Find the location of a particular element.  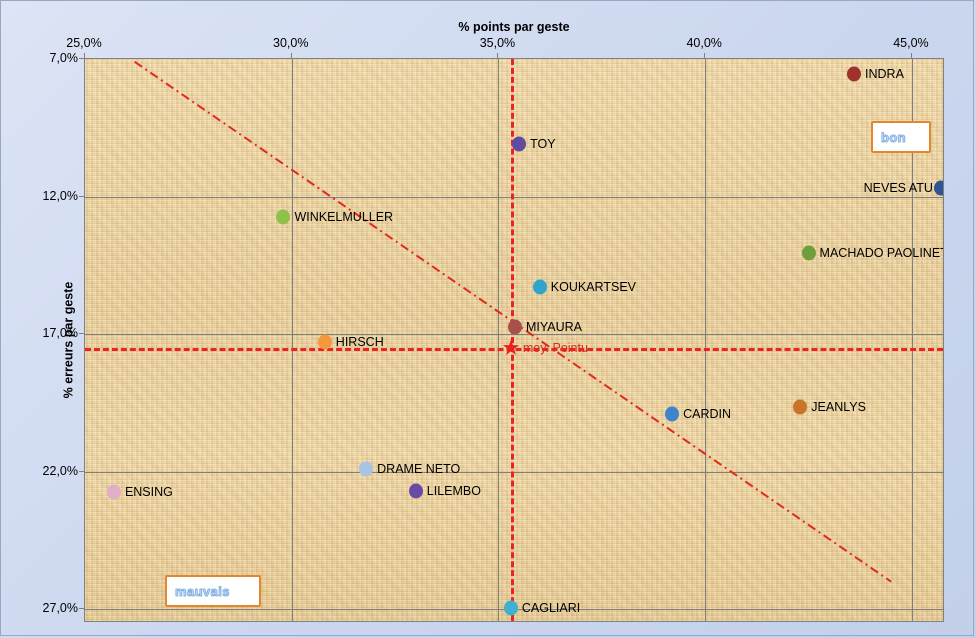

x-tick-label: 30,0% is located at coordinates (290, 43).